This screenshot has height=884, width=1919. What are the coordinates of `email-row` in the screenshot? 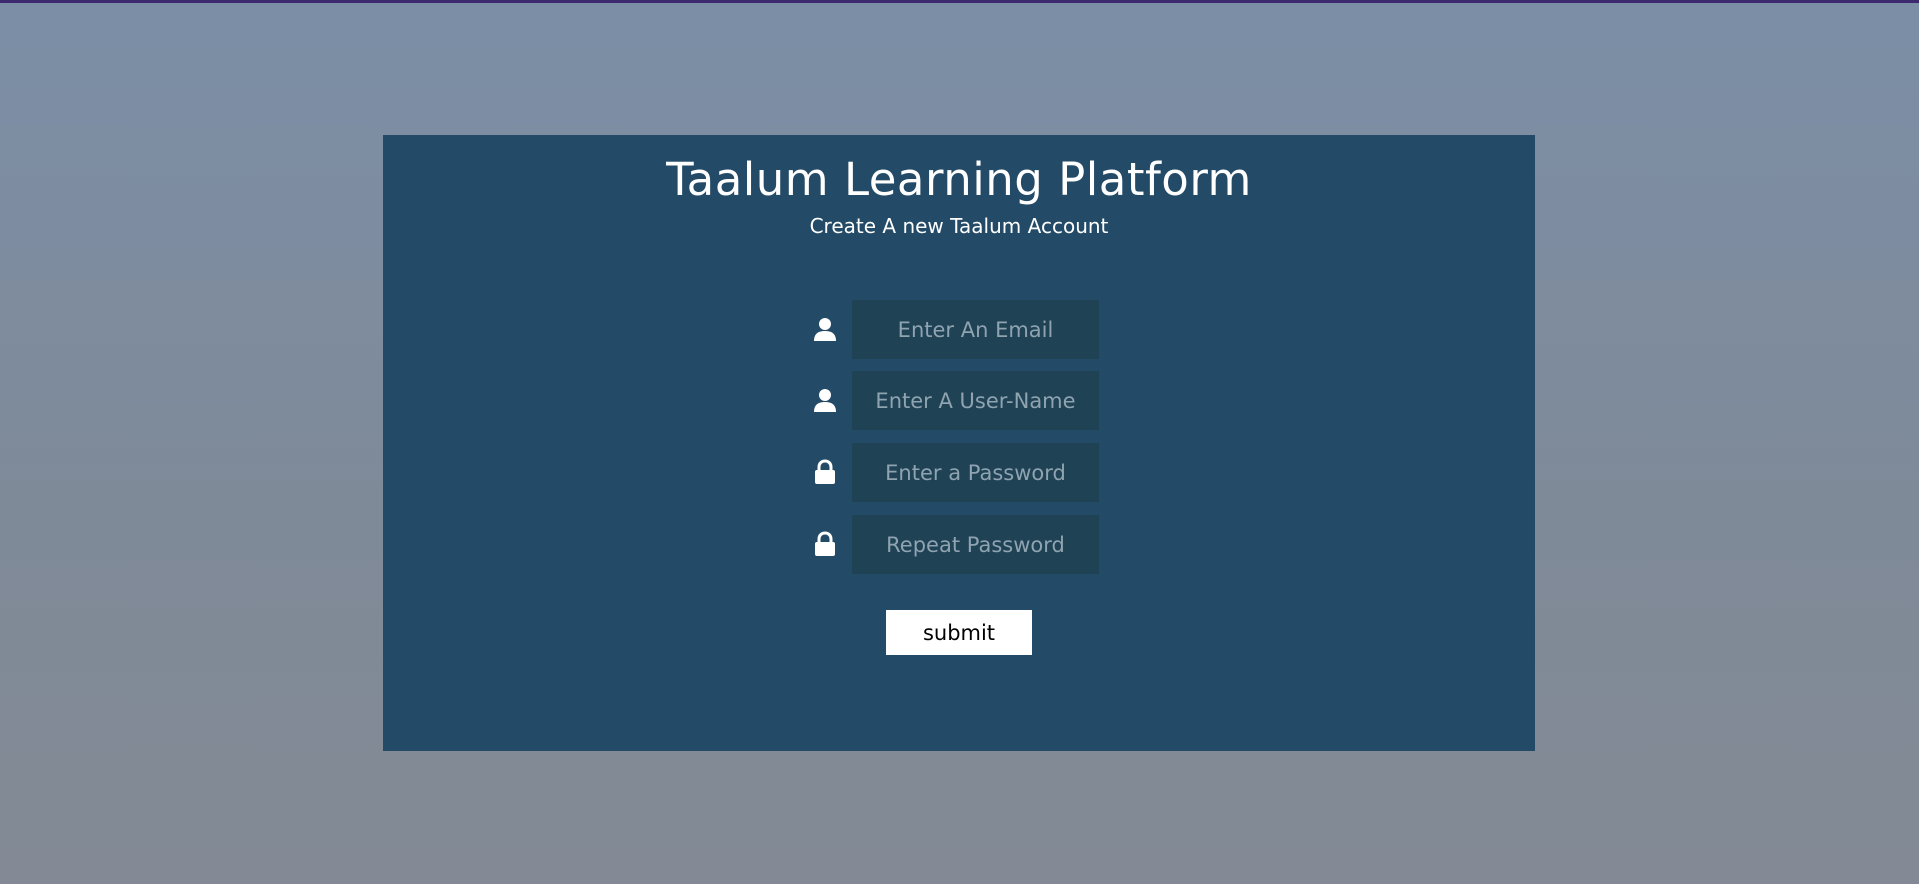 It's located at (962, 329).